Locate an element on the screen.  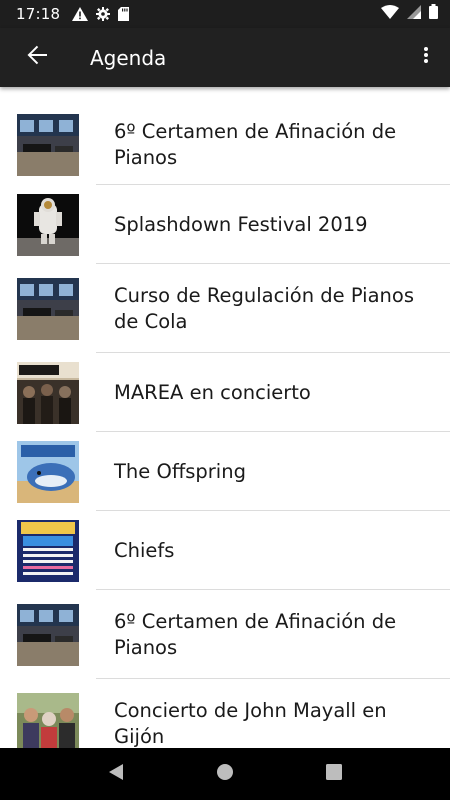
recents-square-icon is located at coordinates (333, 774).